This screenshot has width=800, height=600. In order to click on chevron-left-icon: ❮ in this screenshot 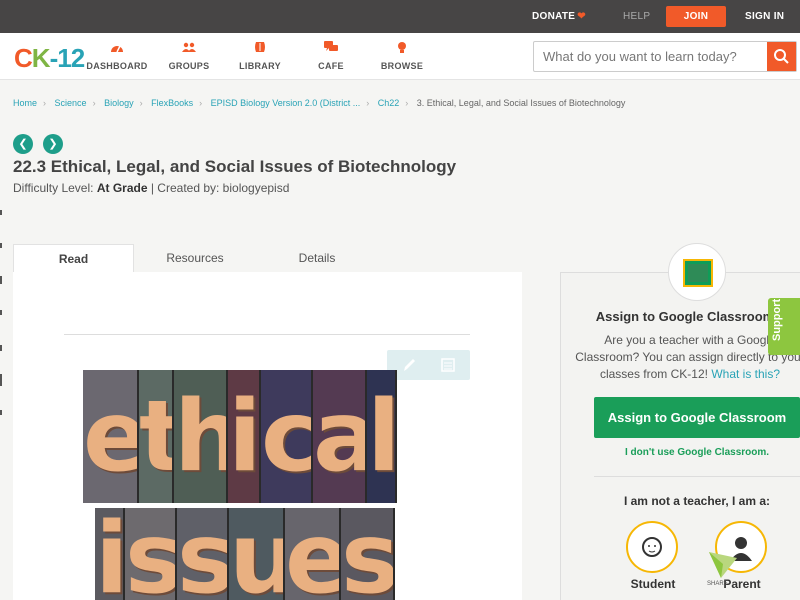, I will do `click(23, 144)`.